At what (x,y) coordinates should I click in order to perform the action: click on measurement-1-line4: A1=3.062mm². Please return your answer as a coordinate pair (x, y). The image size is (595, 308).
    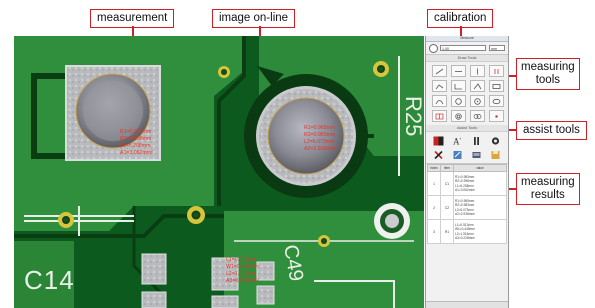
    Looking at the image, I should click on (136, 153).